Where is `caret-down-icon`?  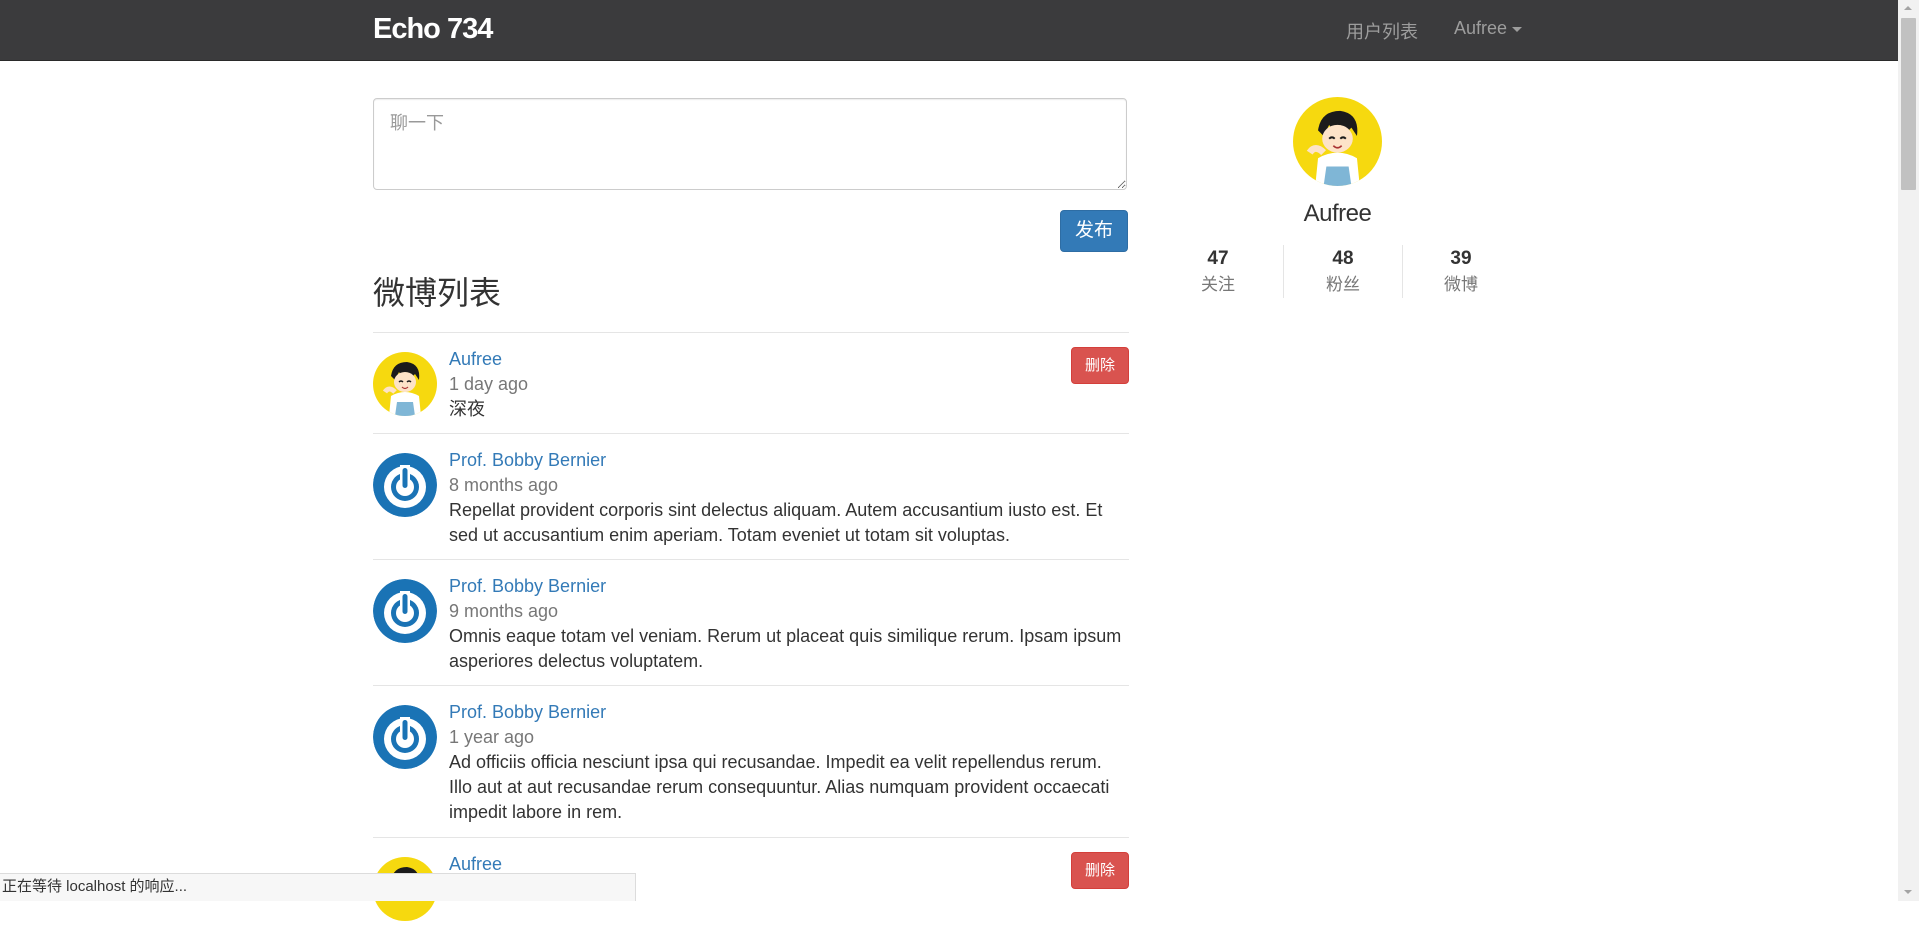 caret-down-icon is located at coordinates (1517, 29).